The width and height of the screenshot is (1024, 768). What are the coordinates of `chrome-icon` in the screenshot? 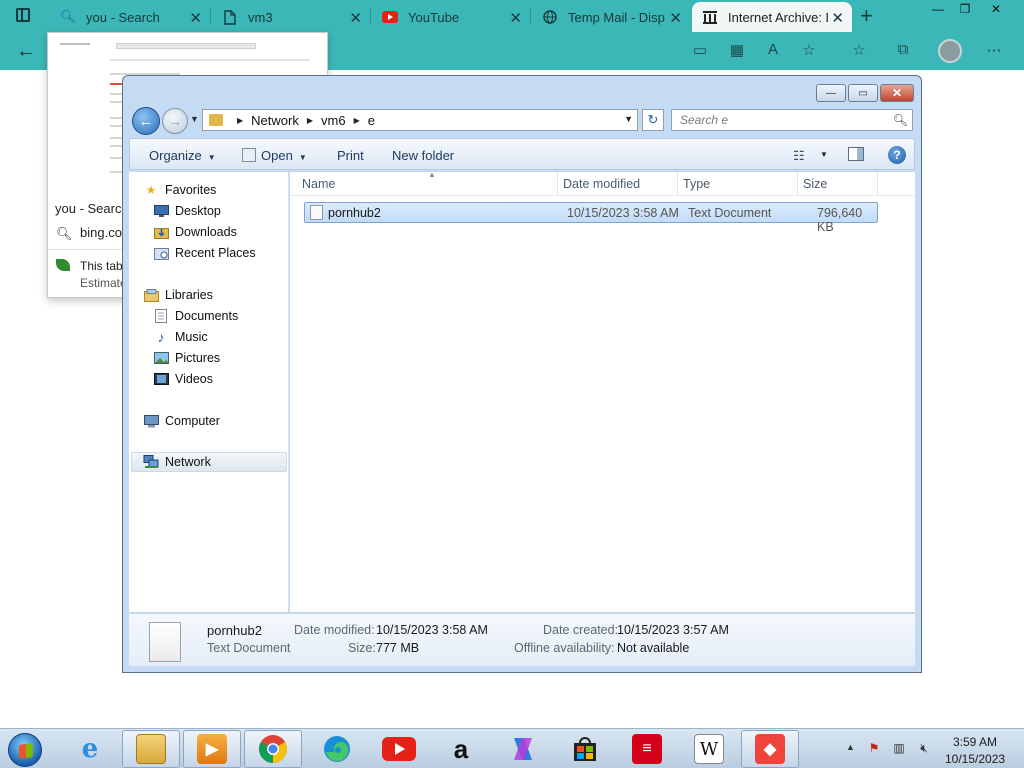 It's located at (273, 749).